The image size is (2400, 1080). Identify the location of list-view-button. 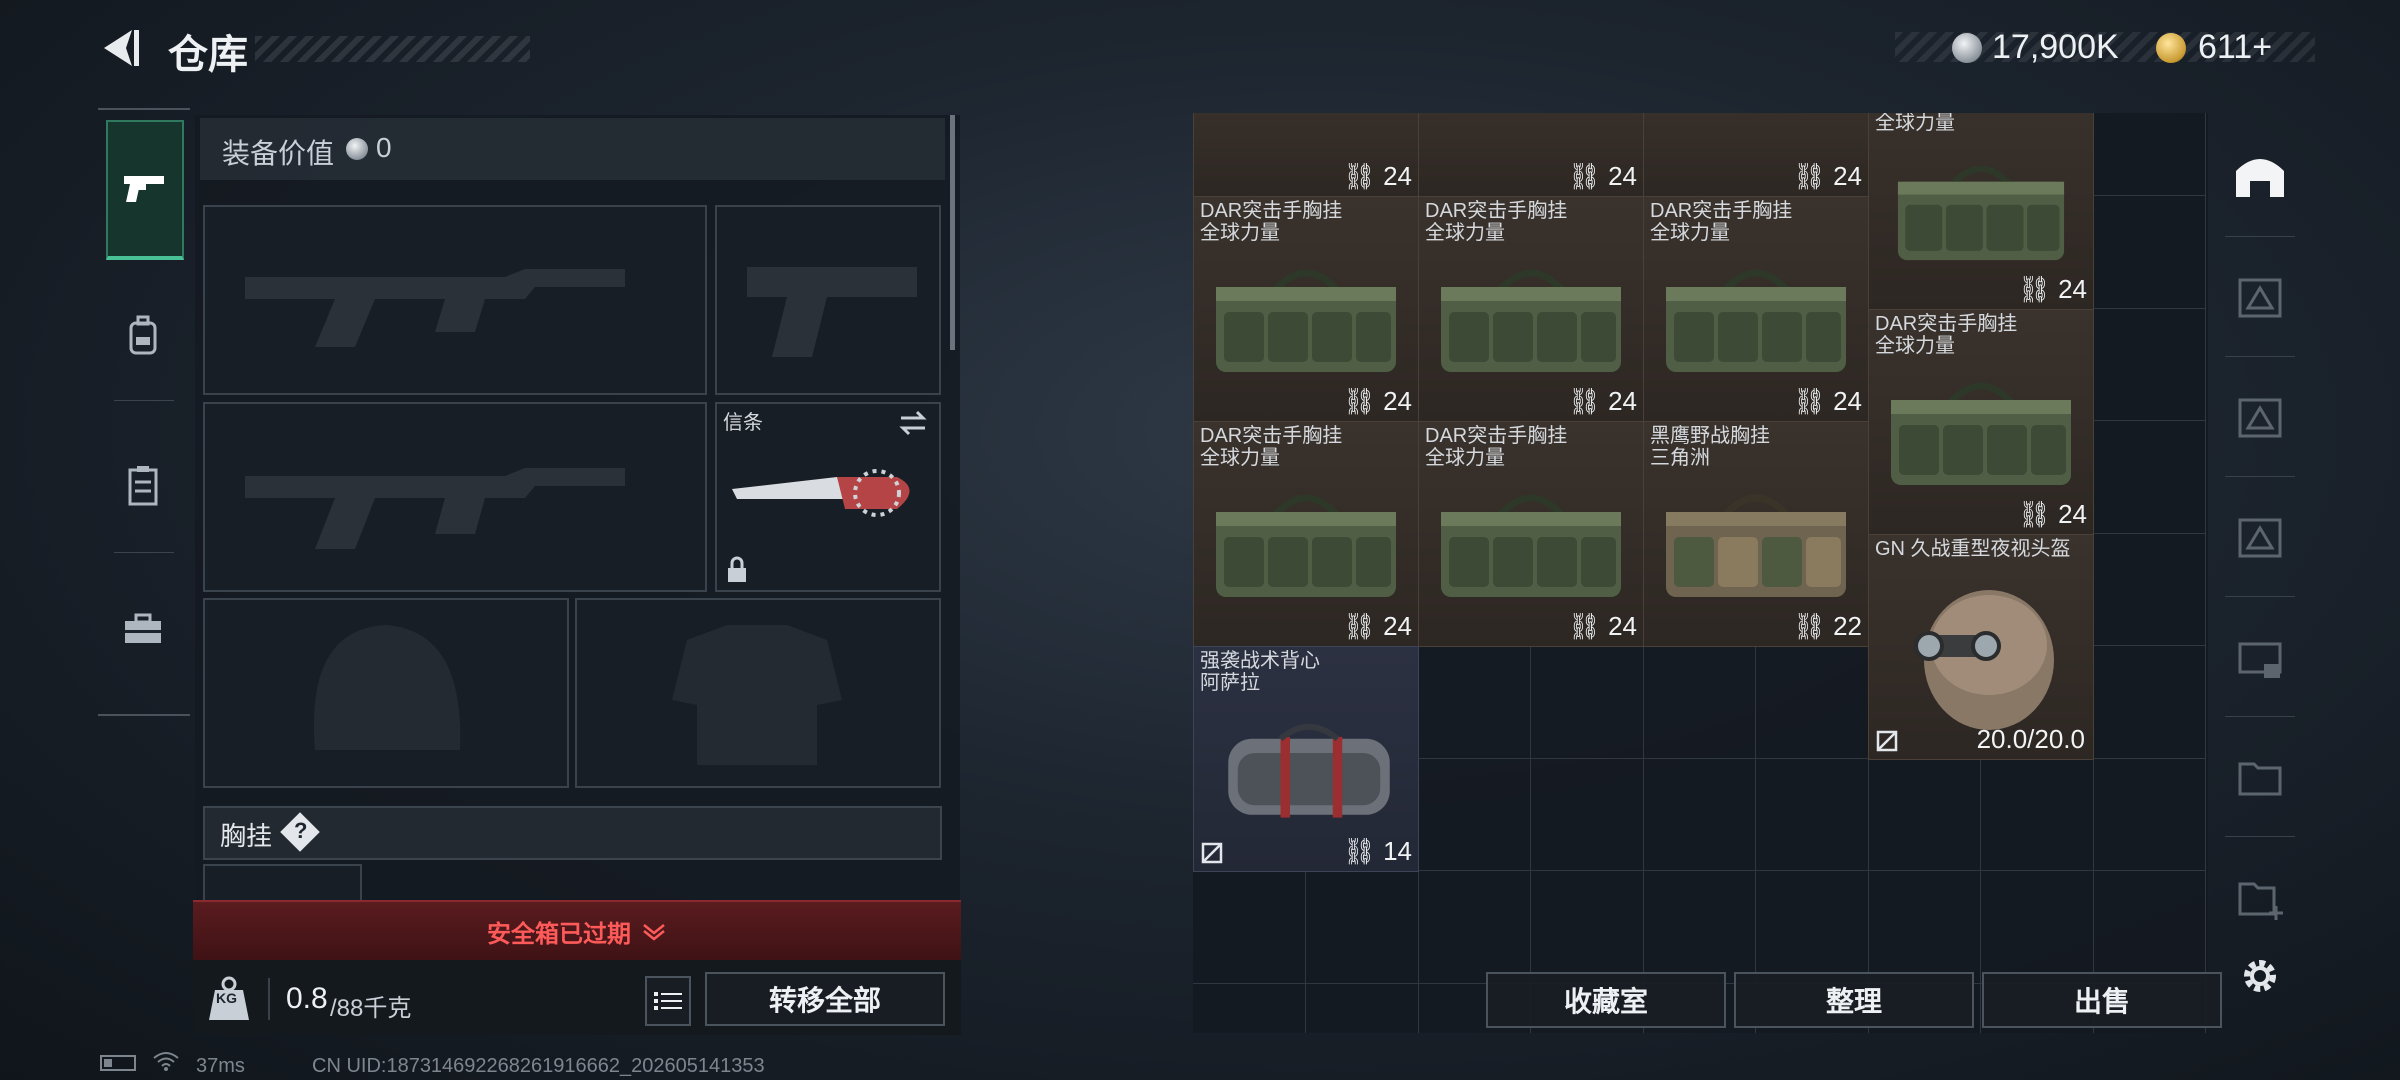
(668, 1001).